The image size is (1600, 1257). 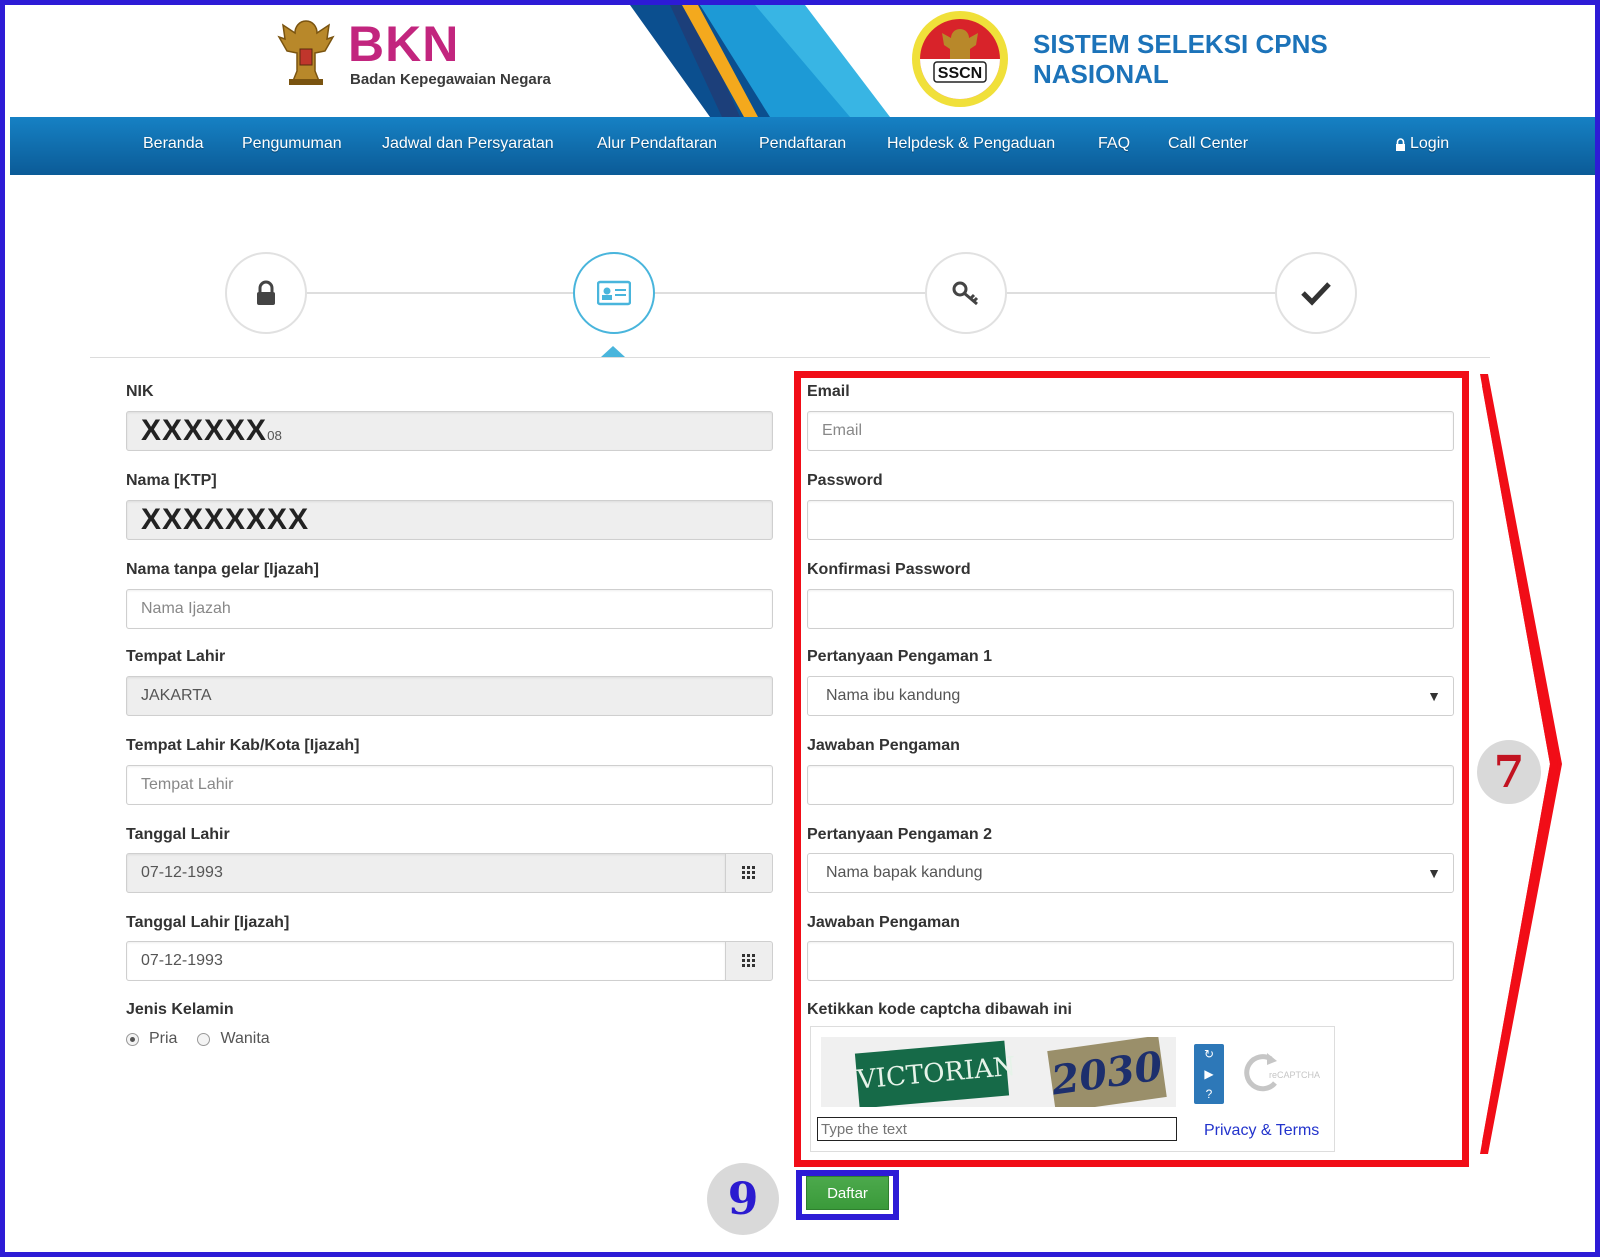 I want to click on sscn-title: SISTEM SELEKSI CPNS NASIONAL, so click(x=1180, y=59).